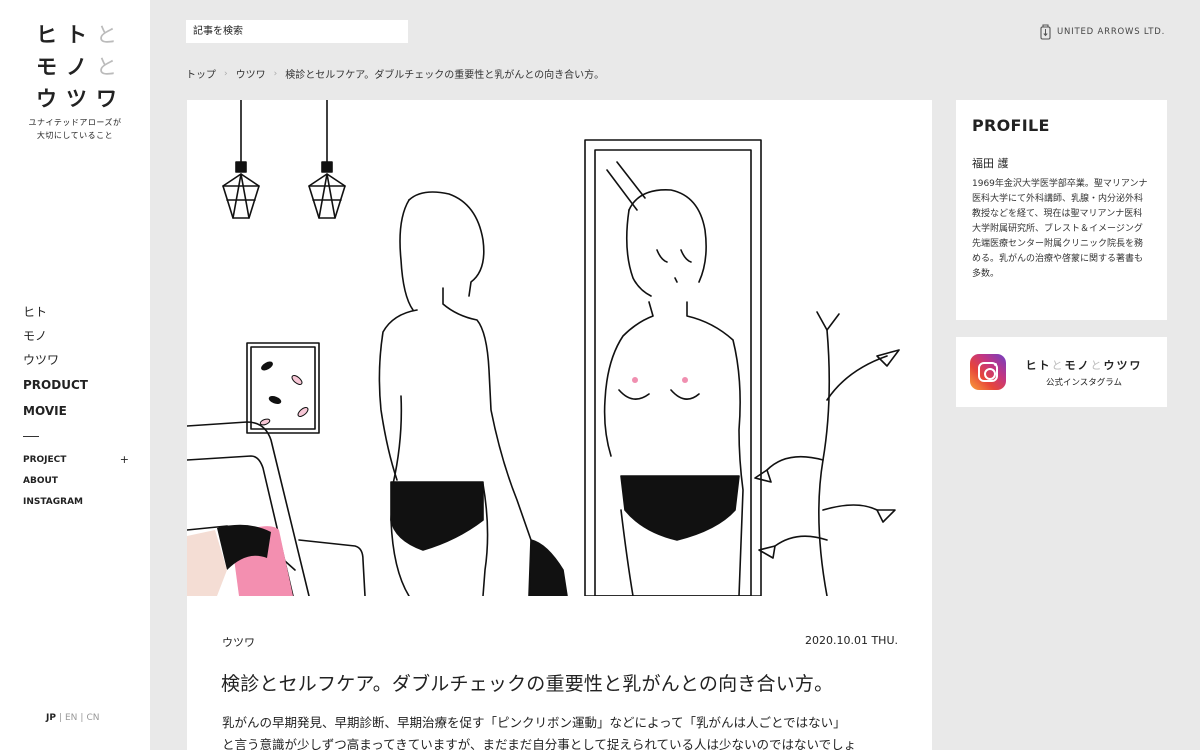 Image resolution: width=1200 pixels, height=750 pixels. What do you see at coordinates (1111, 32) in the screenshot?
I see `brand-name: UNITED ARROWS LTD.` at bounding box center [1111, 32].